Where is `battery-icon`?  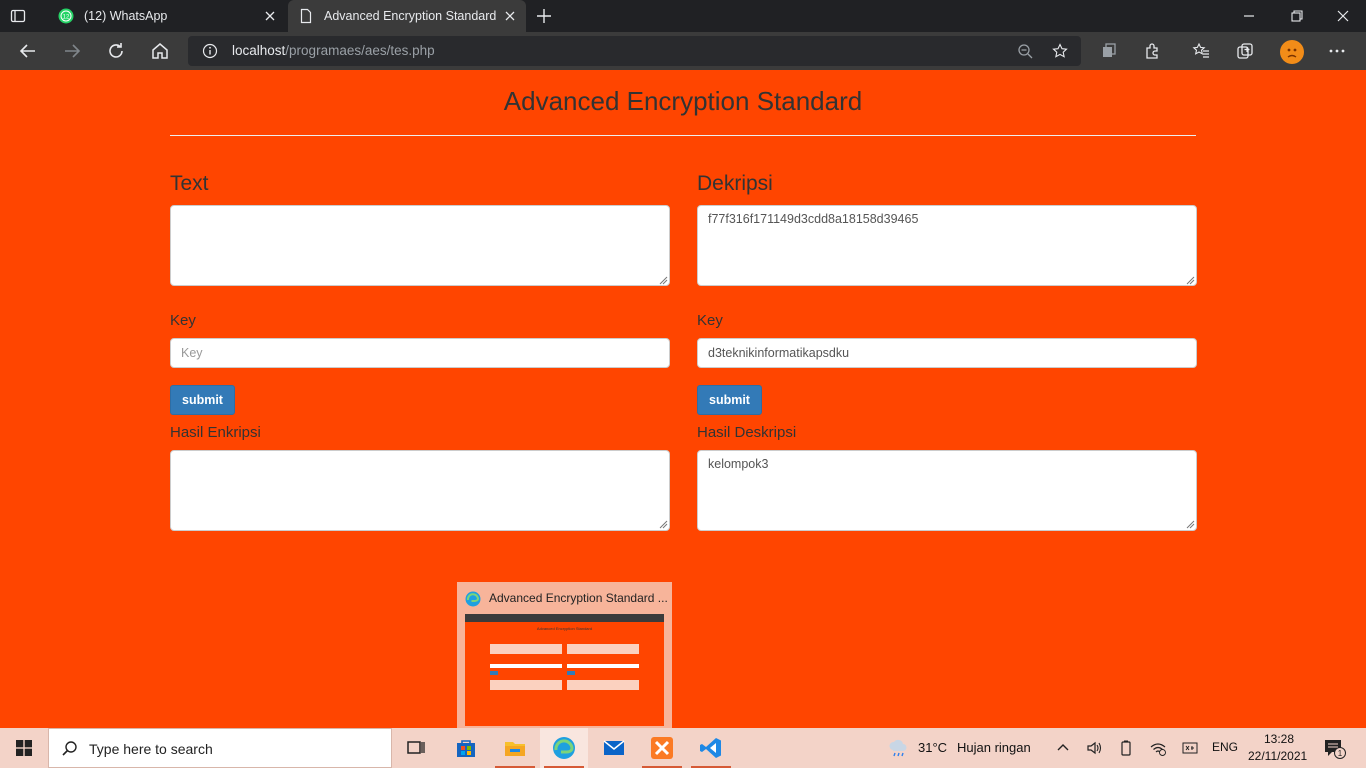
battery-icon is located at coordinates (1126, 748).